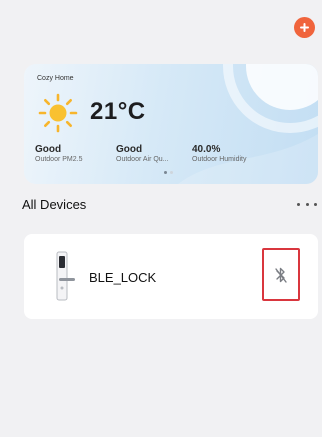 This screenshot has width=322, height=437. Describe the element at coordinates (59, 159) in the screenshot. I see `metric-label: Outdoor PM2.5` at that location.